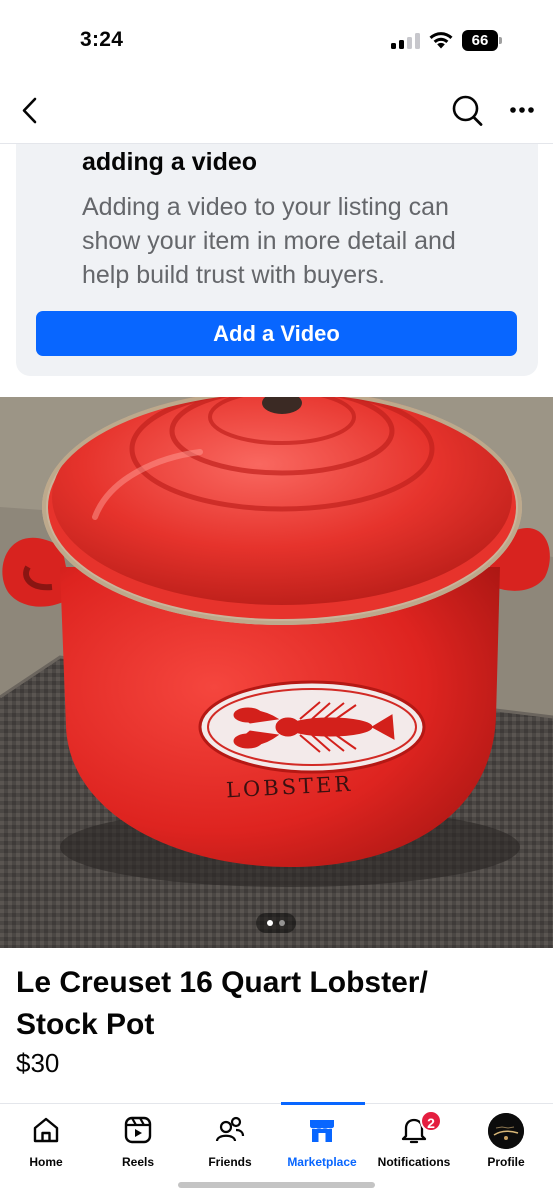  I want to click on tab-label-friends: Friends, so click(230, 1162).